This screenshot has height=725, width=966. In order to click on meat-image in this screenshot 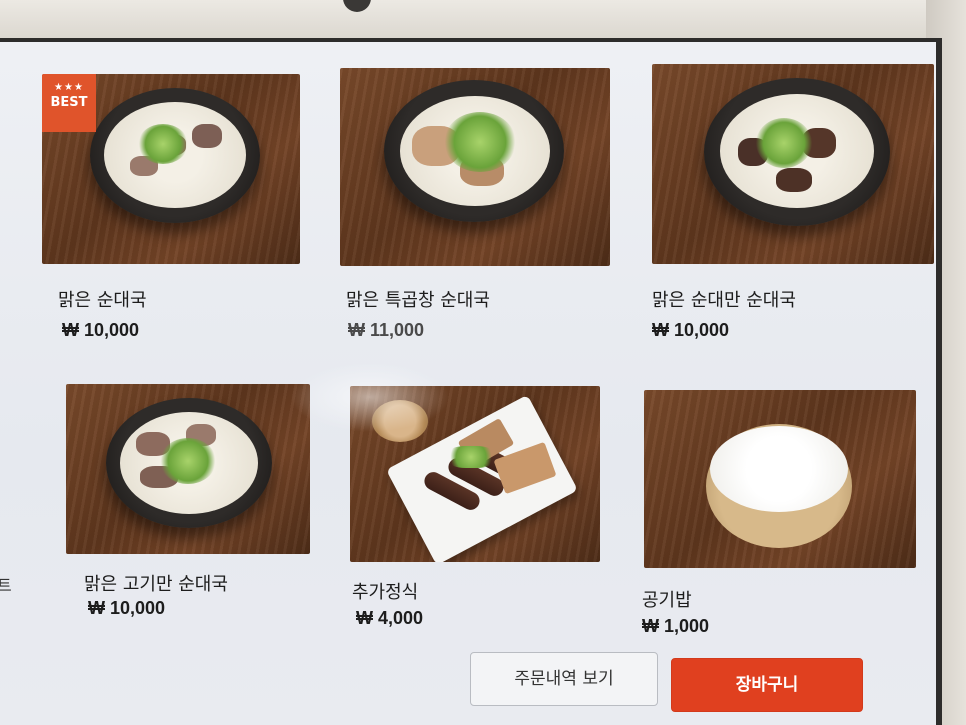, I will do `click(207, 136)`.